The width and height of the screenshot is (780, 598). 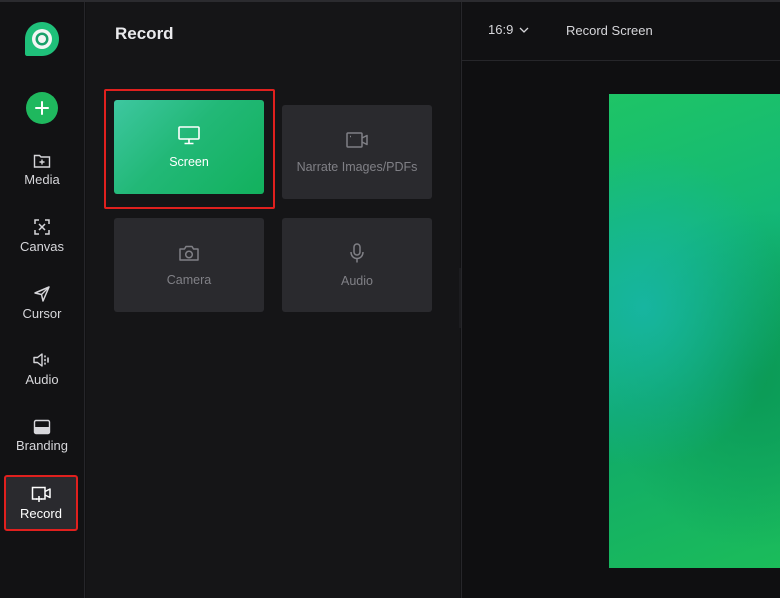 I want to click on sidebar-item-cursor: Cursor, so click(x=42, y=303).